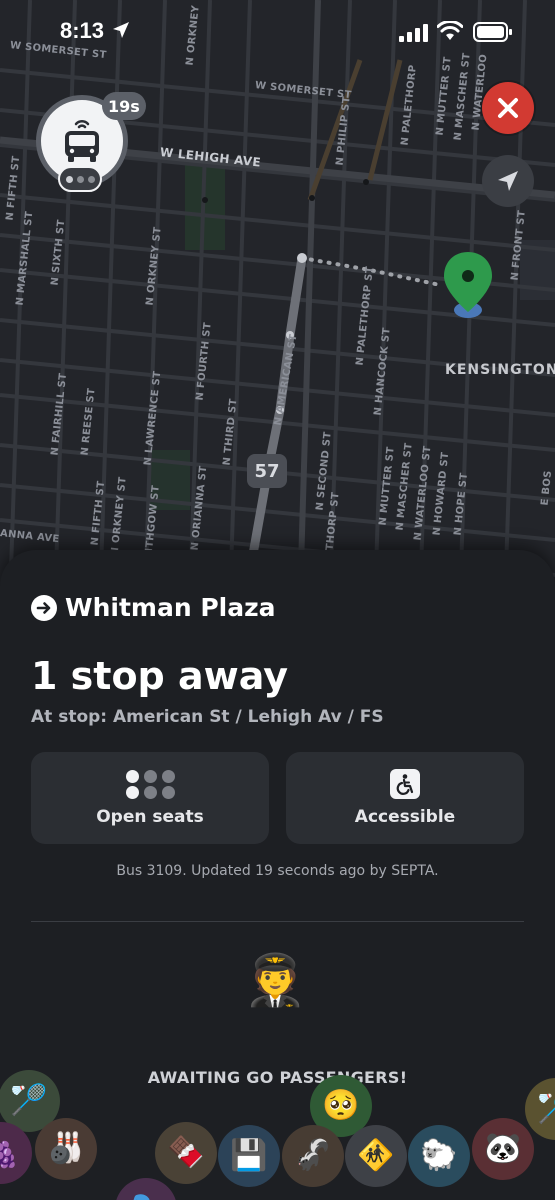  Describe the element at coordinates (405, 784) in the screenshot. I see `wheelchair-icon` at that location.